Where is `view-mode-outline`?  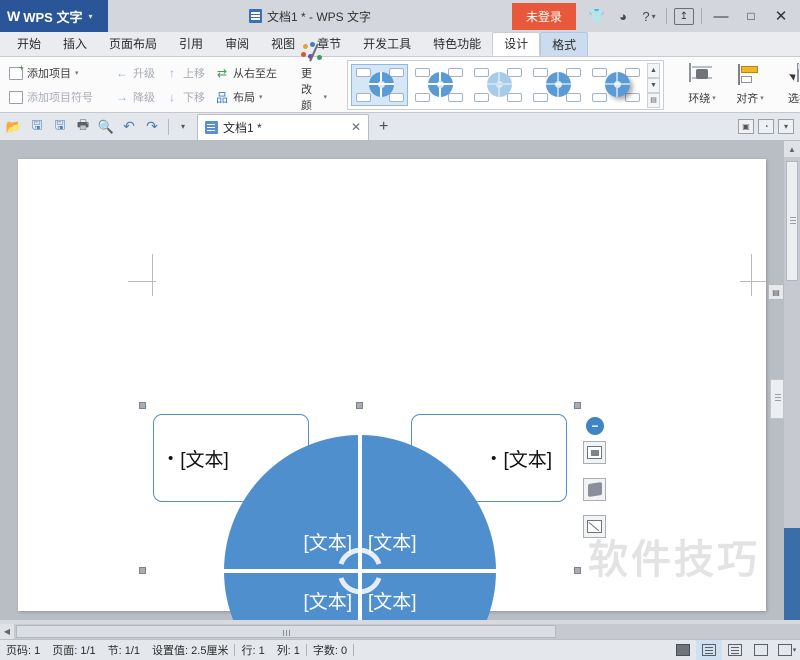
view-mode-outline is located at coordinates (735, 650).